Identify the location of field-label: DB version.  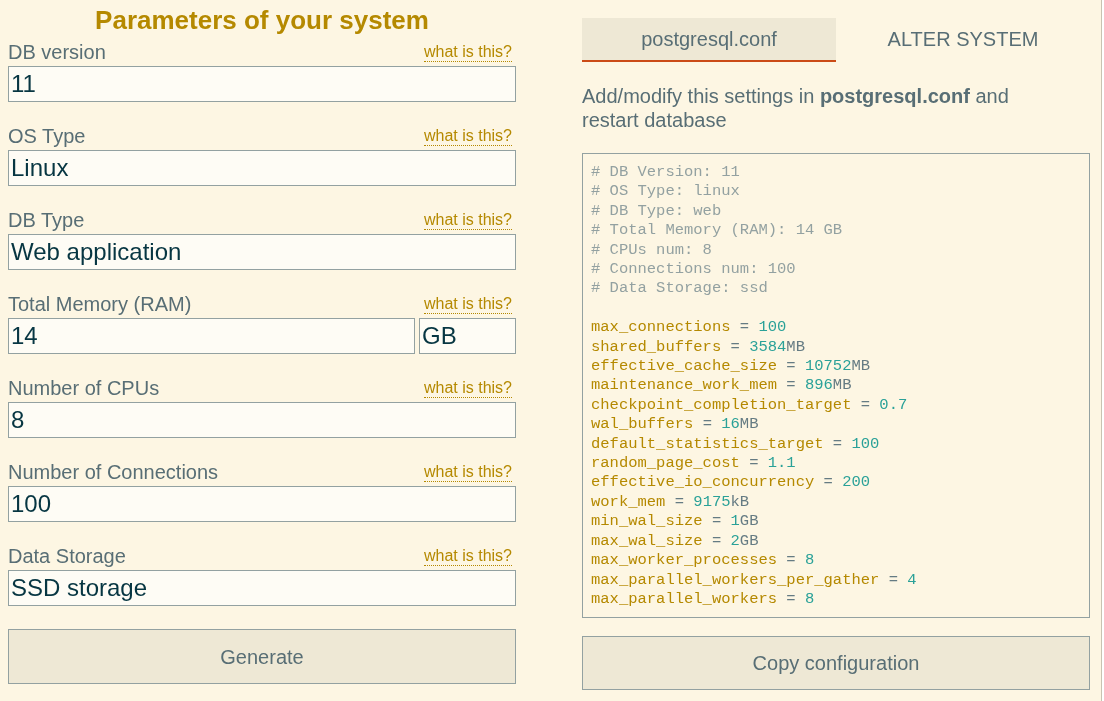
(57, 52).